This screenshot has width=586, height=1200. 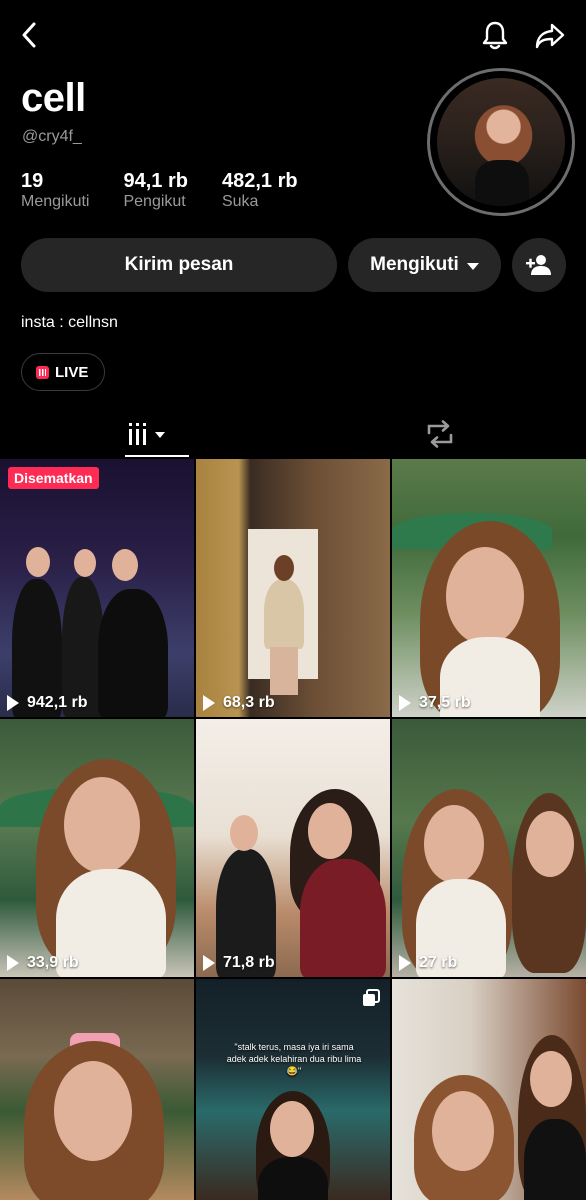 I want to click on view-count: 33,9 rb, so click(x=43, y=963).